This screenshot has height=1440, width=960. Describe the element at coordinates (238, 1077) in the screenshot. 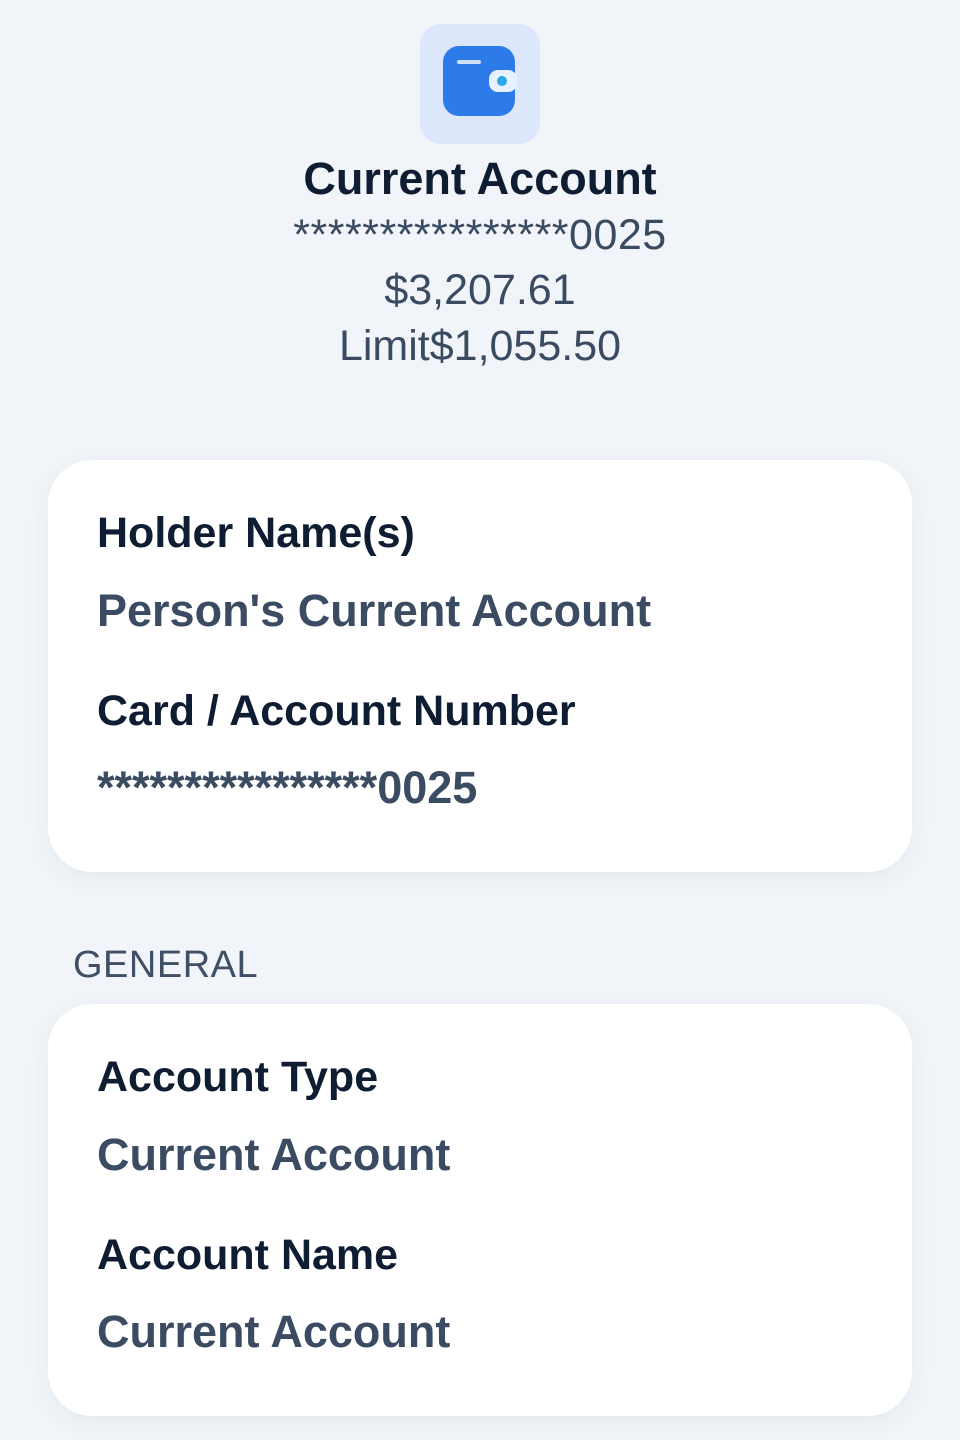

I see `account-type-label: Account Type` at that location.